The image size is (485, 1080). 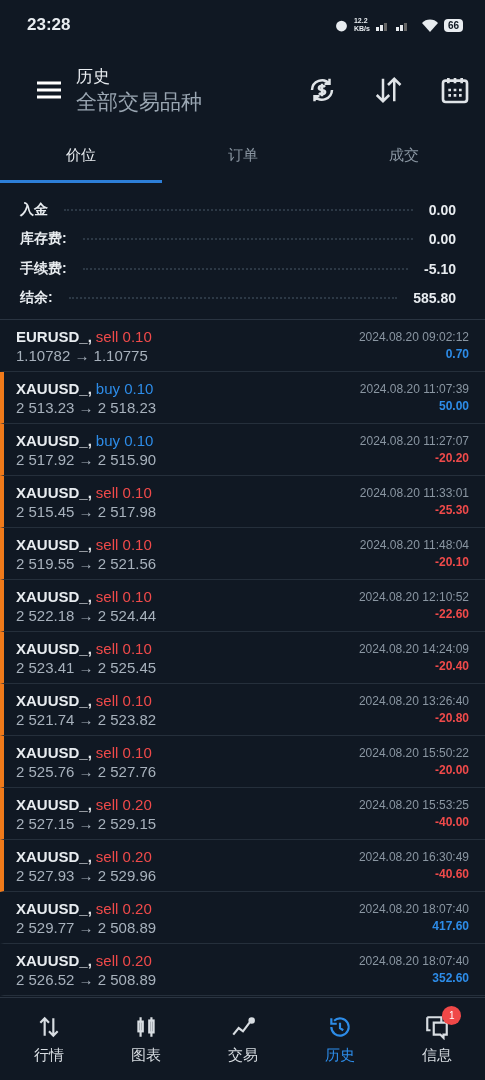 I want to click on trade-symbol: EURUSD_,, so click(x=54, y=336).